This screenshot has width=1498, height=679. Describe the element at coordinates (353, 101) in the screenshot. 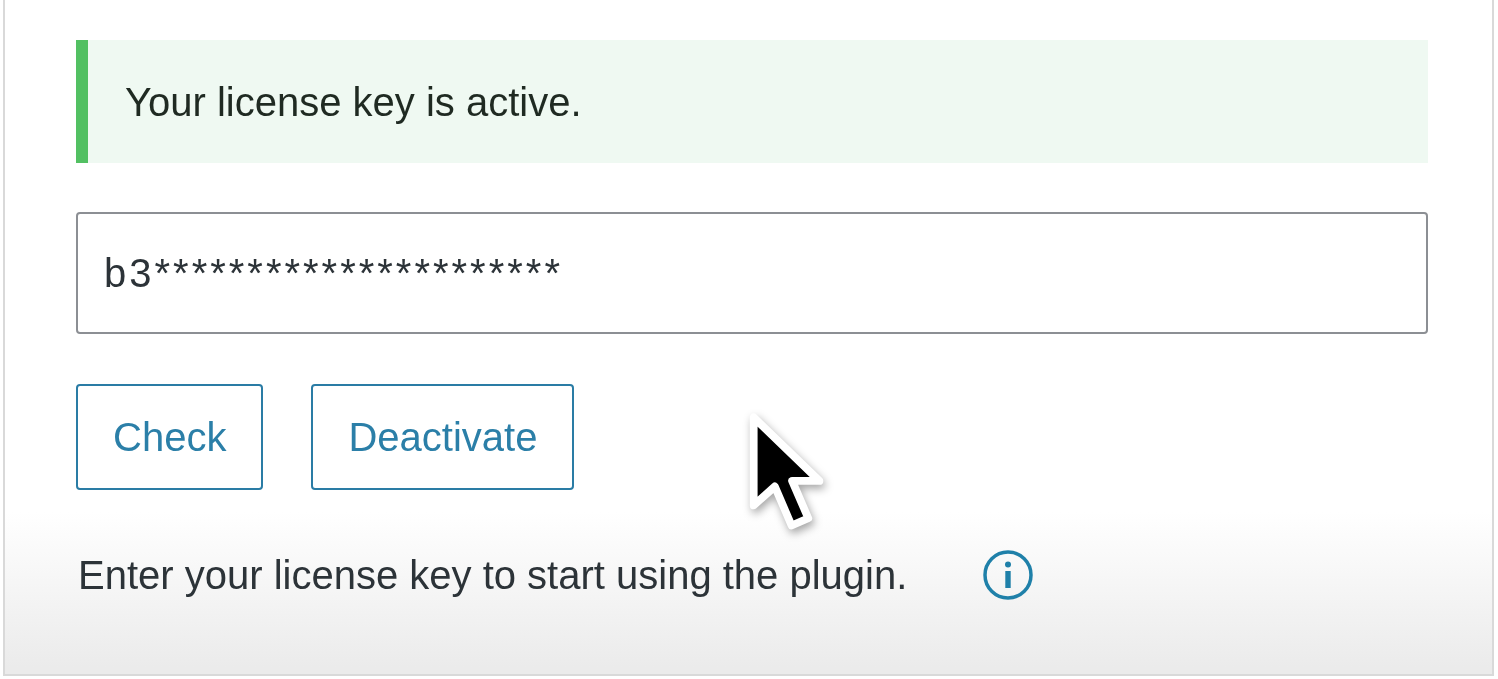

I see `notice-message: Your license key is active.` at that location.